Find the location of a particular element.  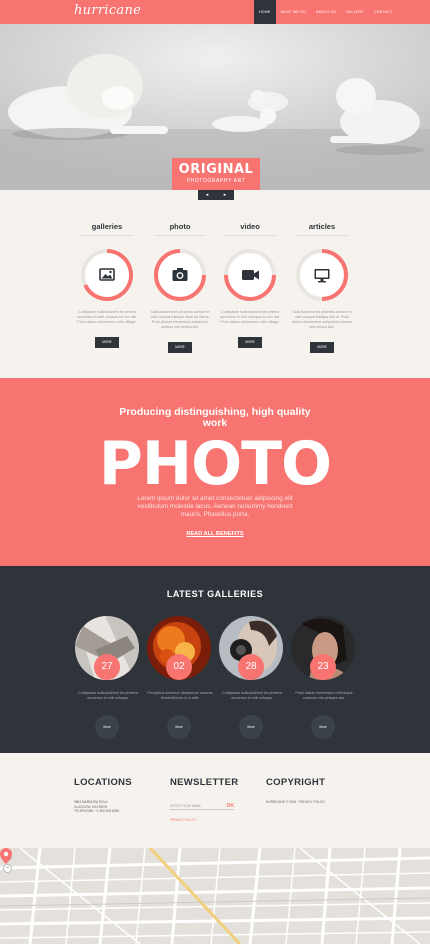

feature-title: articles is located at coordinates (322, 226).